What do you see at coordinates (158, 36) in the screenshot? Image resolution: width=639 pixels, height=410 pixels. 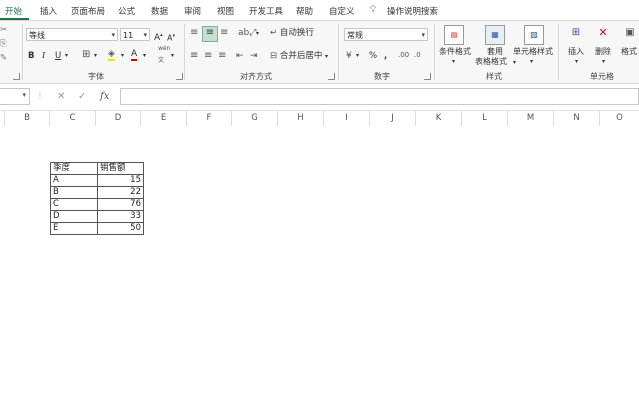 I see `grow-font-button: A▴` at bounding box center [158, 36].